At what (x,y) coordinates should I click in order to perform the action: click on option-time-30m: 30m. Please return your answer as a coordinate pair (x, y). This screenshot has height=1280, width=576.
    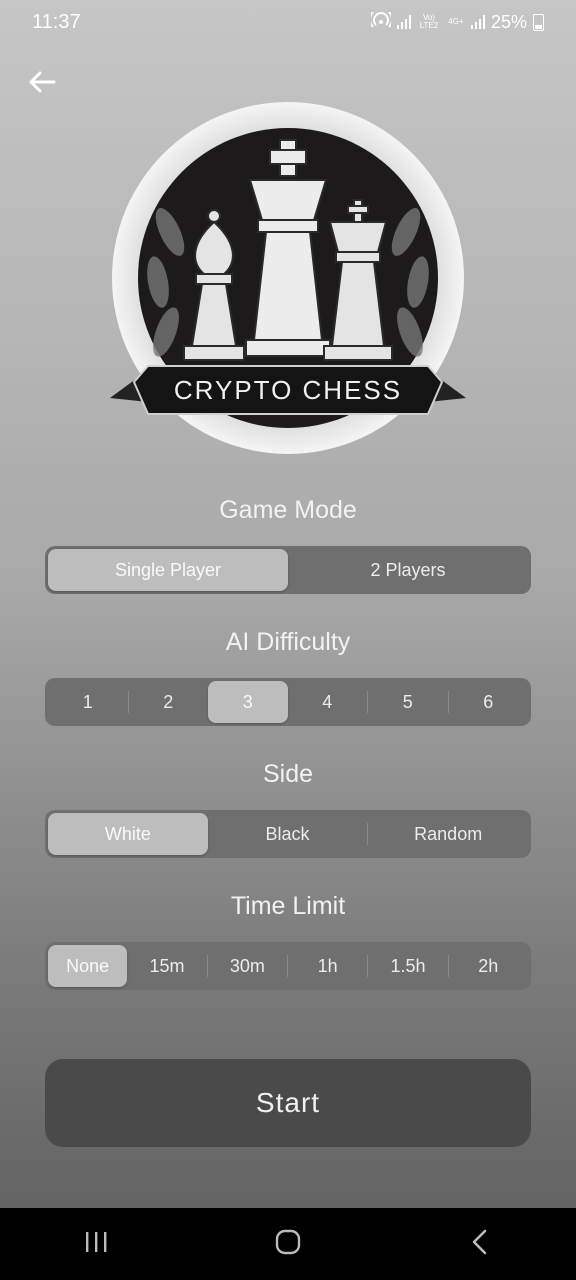
    Looking at the image, I should click on (247, 966).